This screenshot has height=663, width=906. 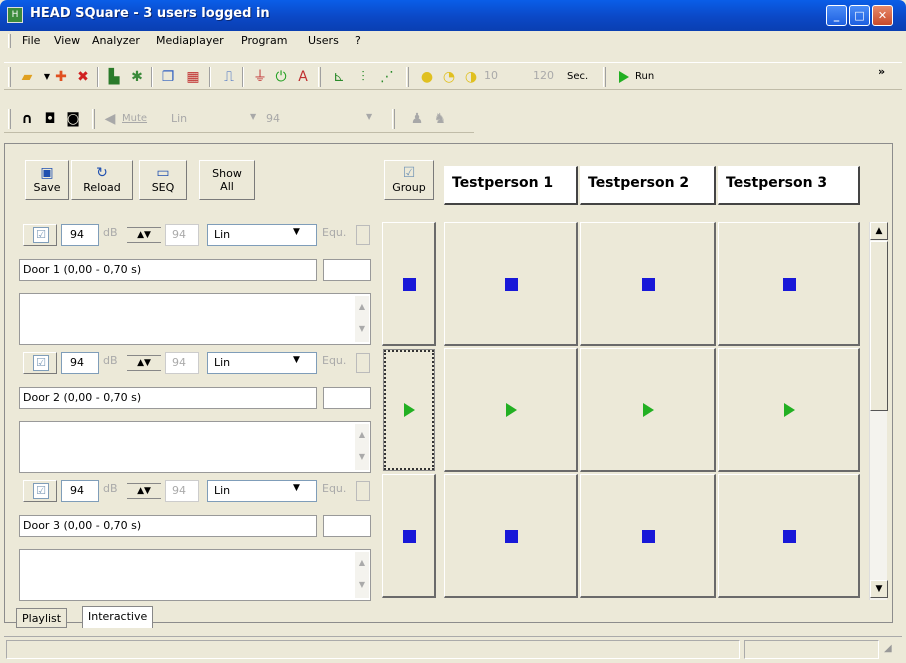 I want to click on level-select: 94, so click(x=273, y=118).